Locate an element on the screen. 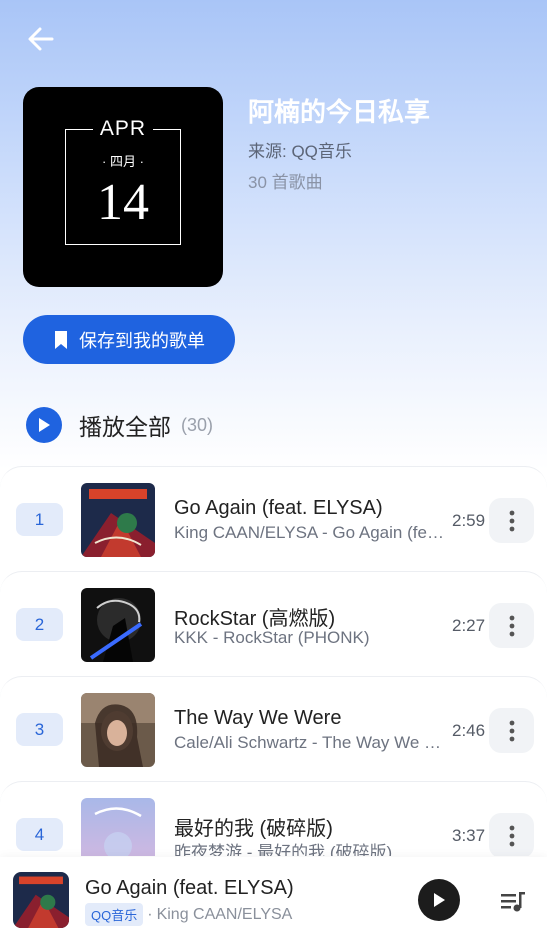 This screenshot has height=936, width=547. now-playing-subtitle: QQ音乐 · King CAAN/ELYSA is located at coordinates (188, 914).